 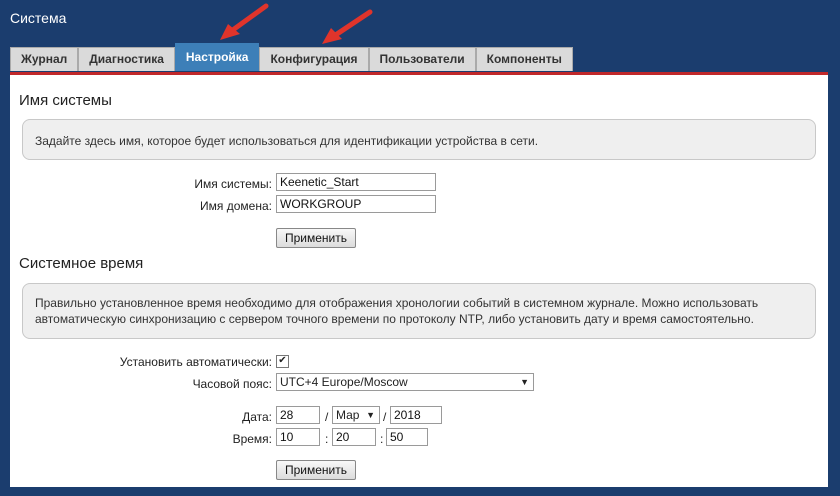 I want to click on auto-set-label: Установить автоматически:, so click(x=195, y=362).